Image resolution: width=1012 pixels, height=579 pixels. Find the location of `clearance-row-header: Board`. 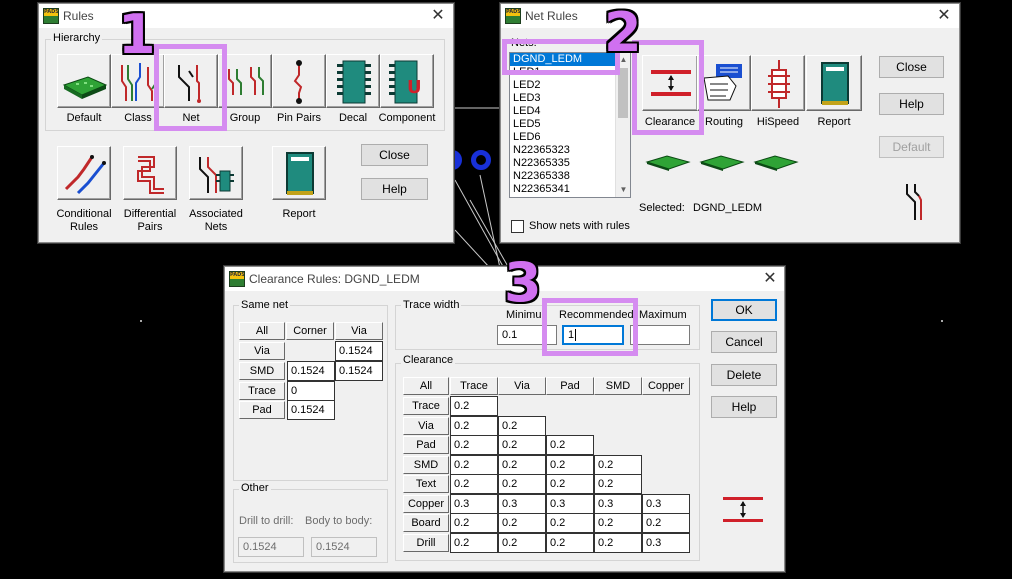

clearance-row-header: Board is located at coordinates (426, 523).